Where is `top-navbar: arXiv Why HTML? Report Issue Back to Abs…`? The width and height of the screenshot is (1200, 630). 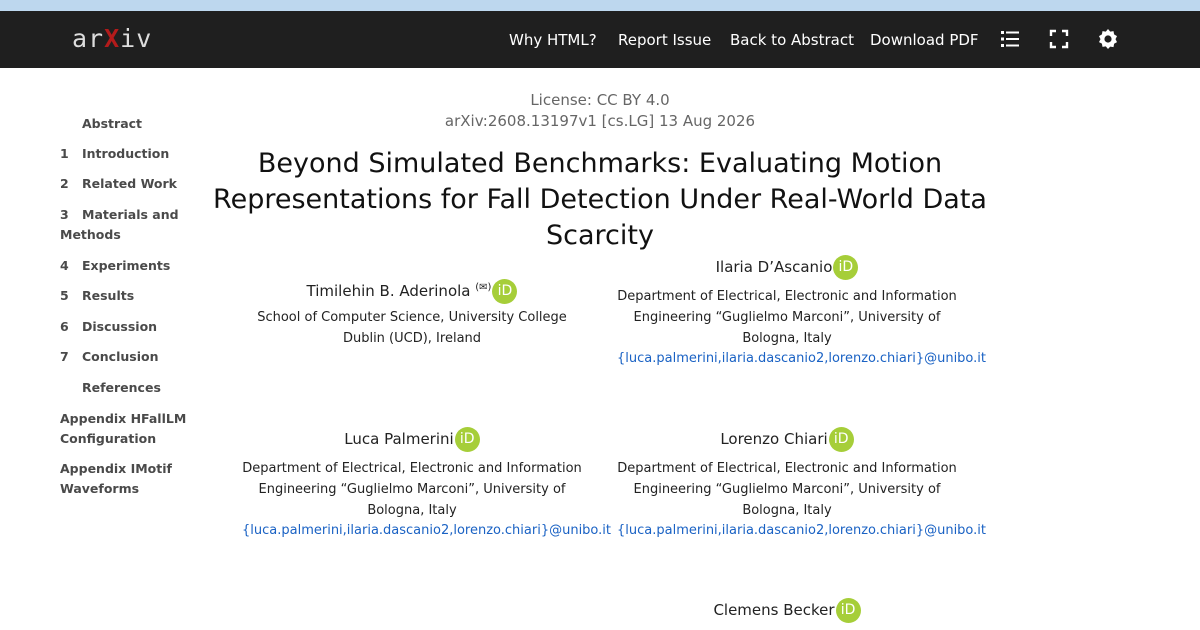 top-navbar: arXiv Why HTML? Report Issue Back to Abs… is located at coordinates (600, 39).